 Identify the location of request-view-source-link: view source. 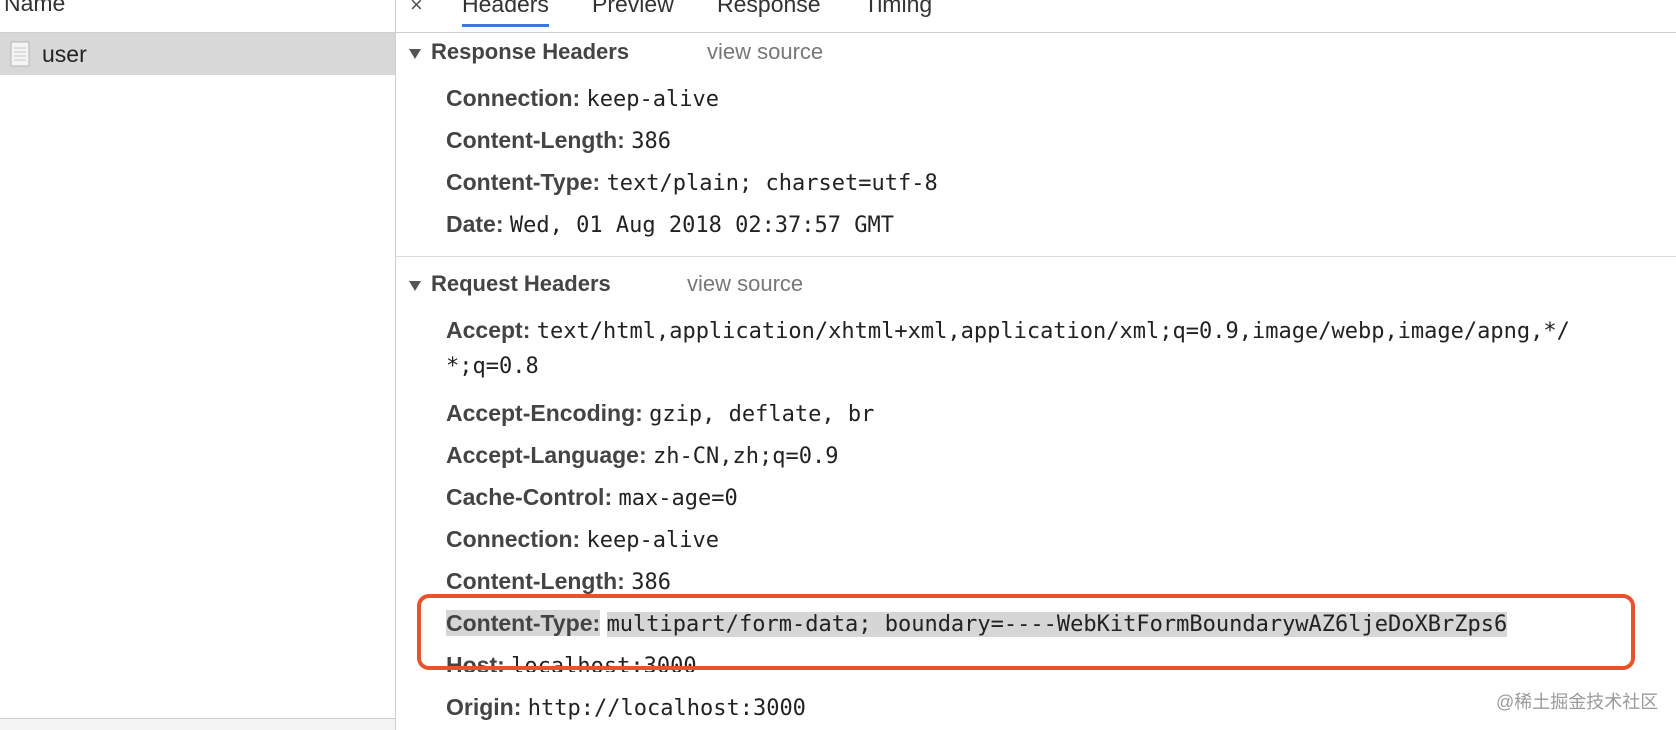
(745, 284).